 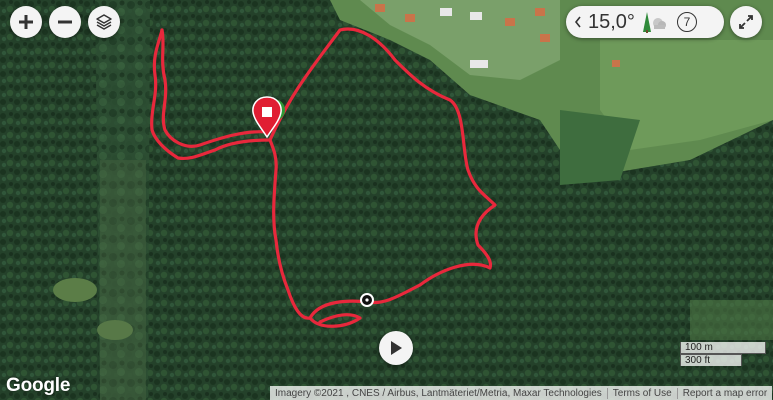 I want to click on minus-icon, so click(x=65, y=22).